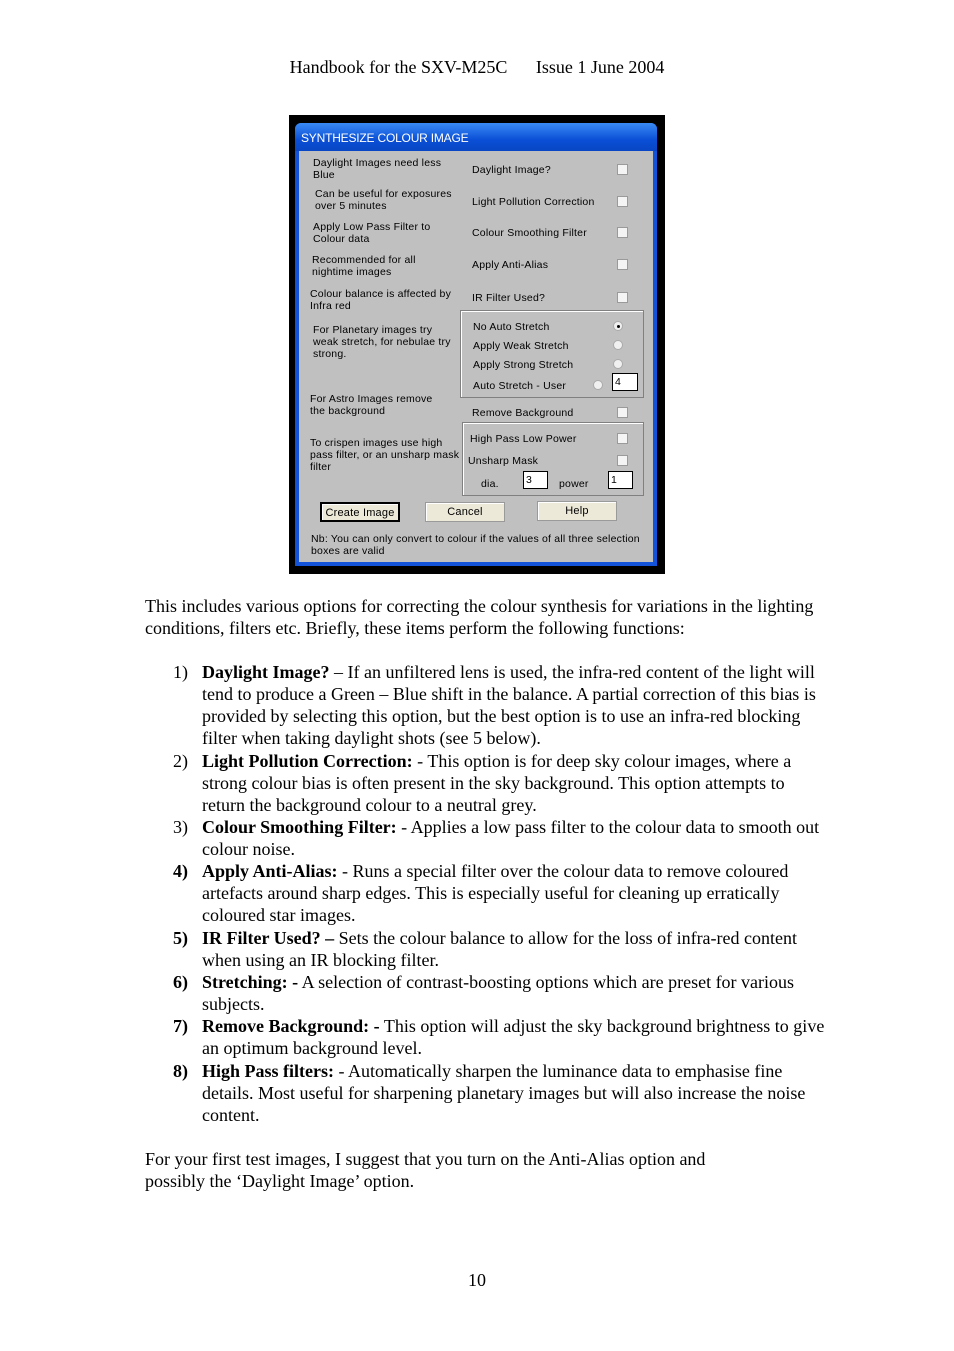 Image resolution: width=954 pixels, height=1351 pixels. What do you see at coordinates (476, 137) in the screenshot?
I see `dialog-title: SYNTHESIZE COLOUR IMAGE` at bounding box center [476, 137].